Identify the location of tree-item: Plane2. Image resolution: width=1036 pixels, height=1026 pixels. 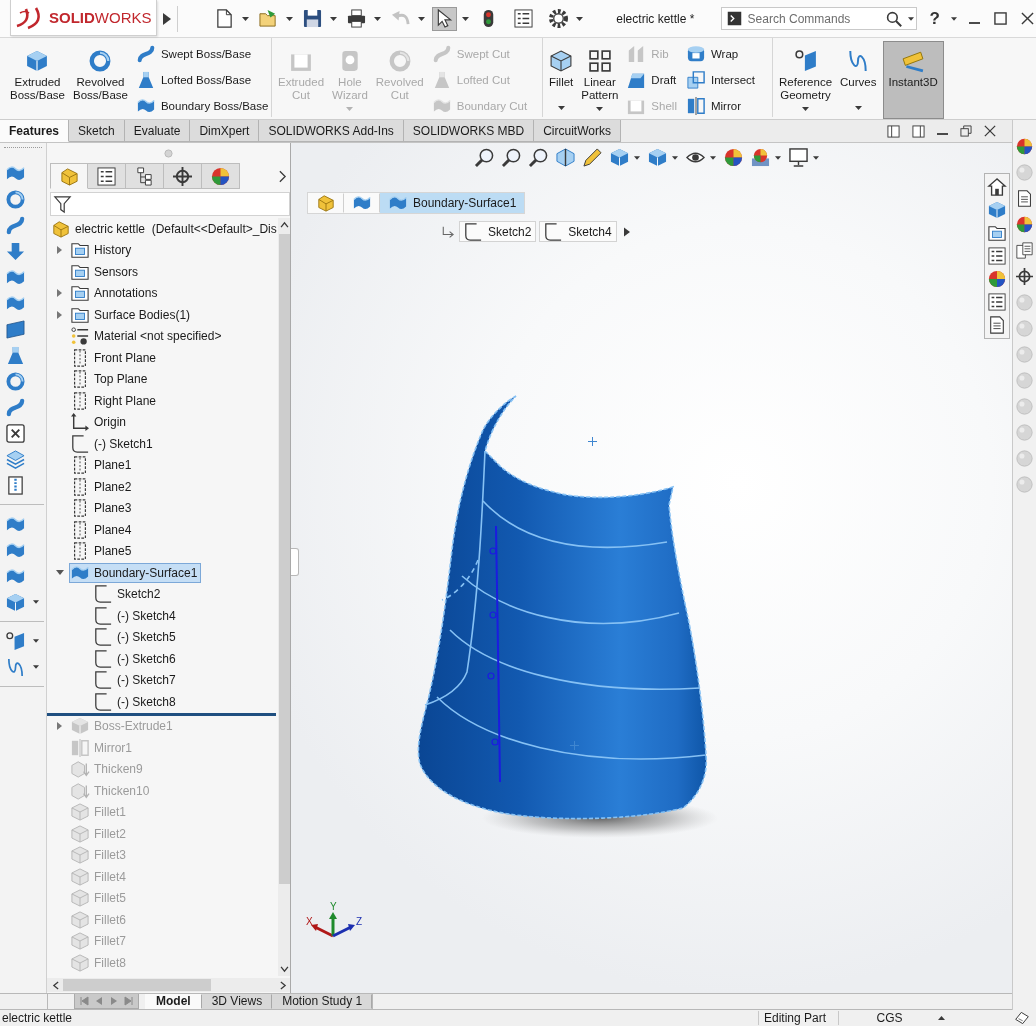
(102, 486).